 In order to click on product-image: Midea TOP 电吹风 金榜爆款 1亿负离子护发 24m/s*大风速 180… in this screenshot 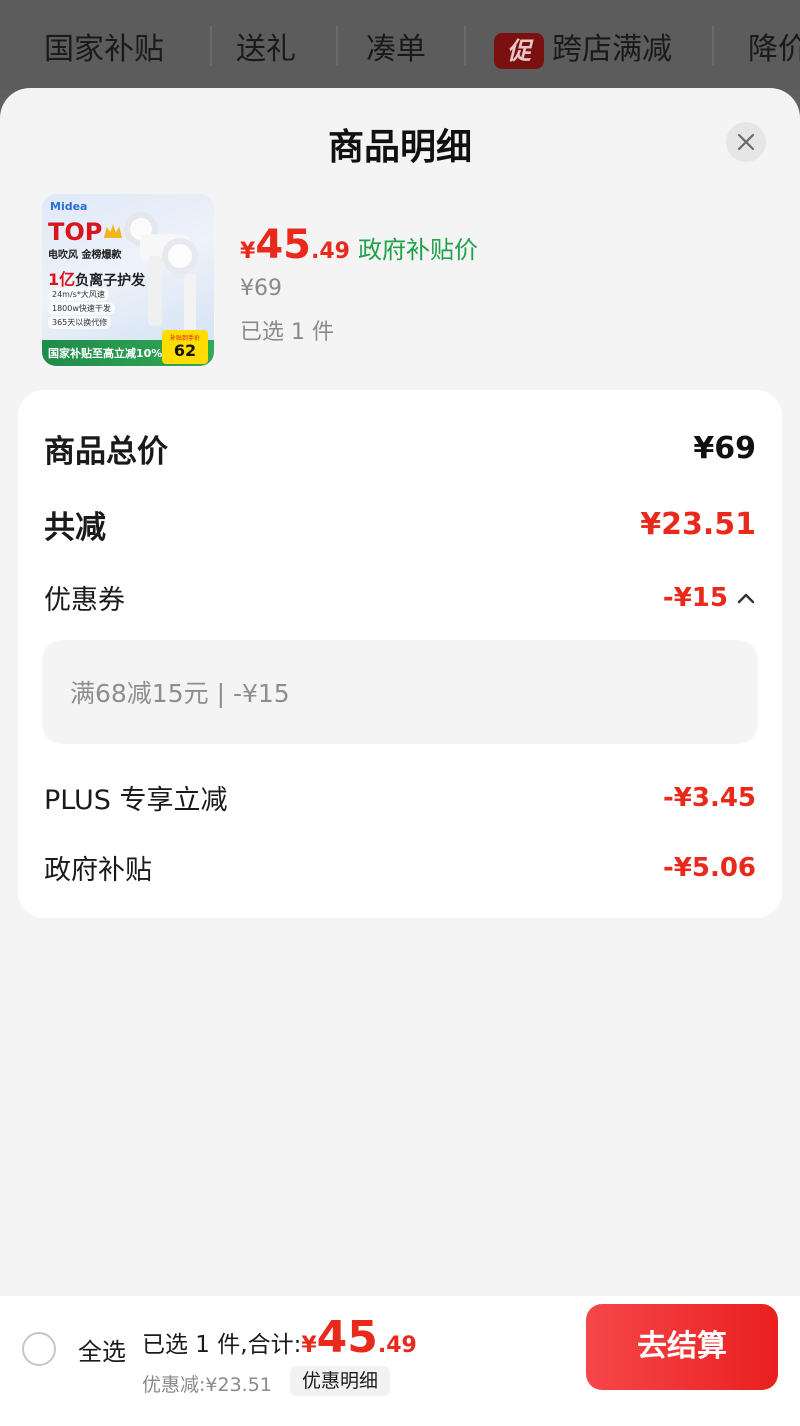, I will do `click(128, 280)`.